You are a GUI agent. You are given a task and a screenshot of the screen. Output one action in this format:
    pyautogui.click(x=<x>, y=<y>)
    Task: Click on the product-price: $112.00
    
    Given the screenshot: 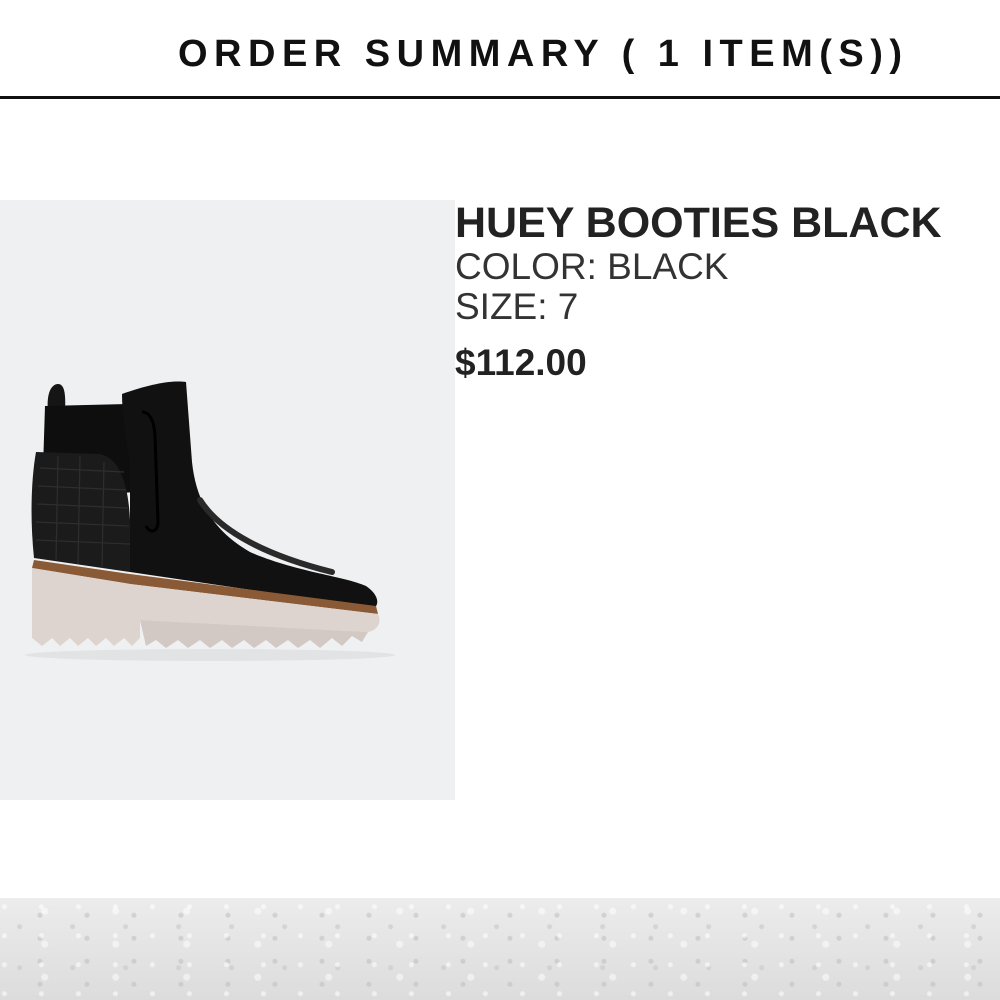 What is the action you would take?
    pyautogui.click(x=521, y=362)
    